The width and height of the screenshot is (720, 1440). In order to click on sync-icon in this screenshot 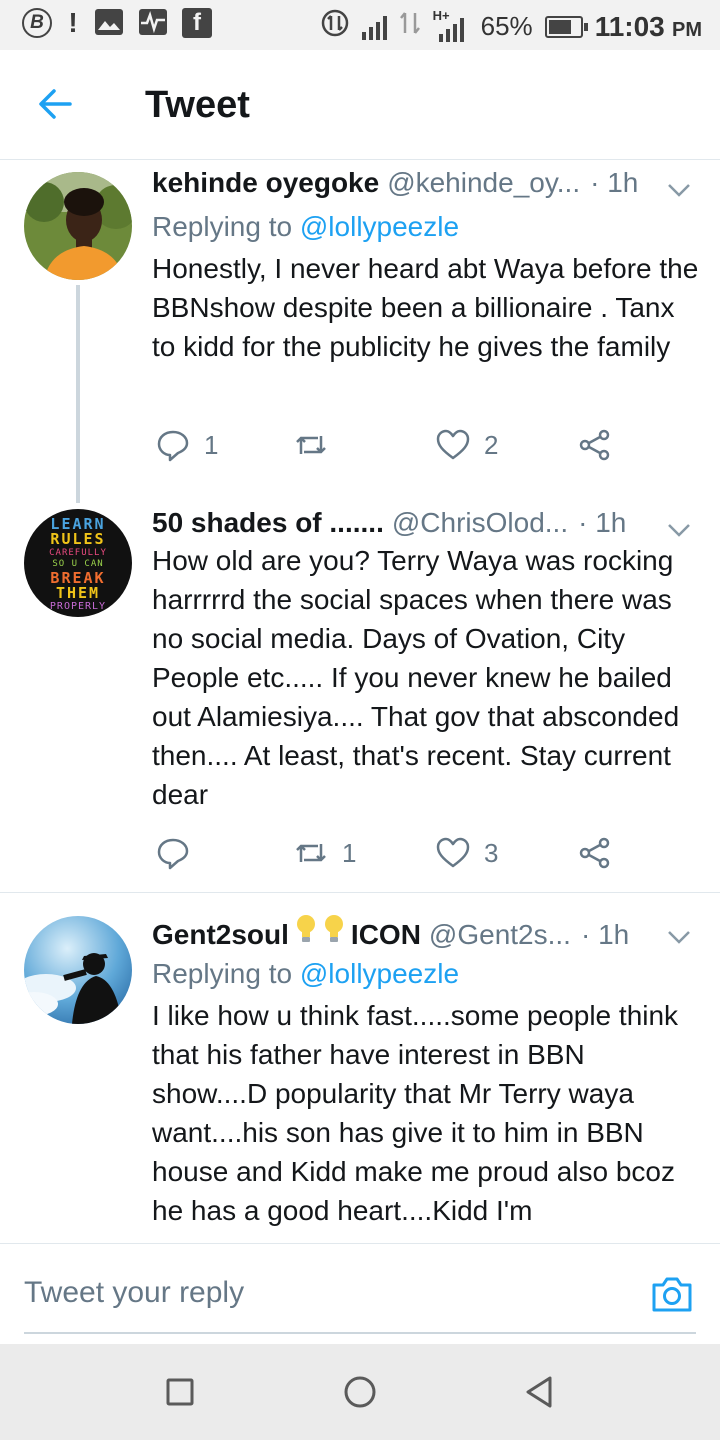, I will do `click(410, 26)`.